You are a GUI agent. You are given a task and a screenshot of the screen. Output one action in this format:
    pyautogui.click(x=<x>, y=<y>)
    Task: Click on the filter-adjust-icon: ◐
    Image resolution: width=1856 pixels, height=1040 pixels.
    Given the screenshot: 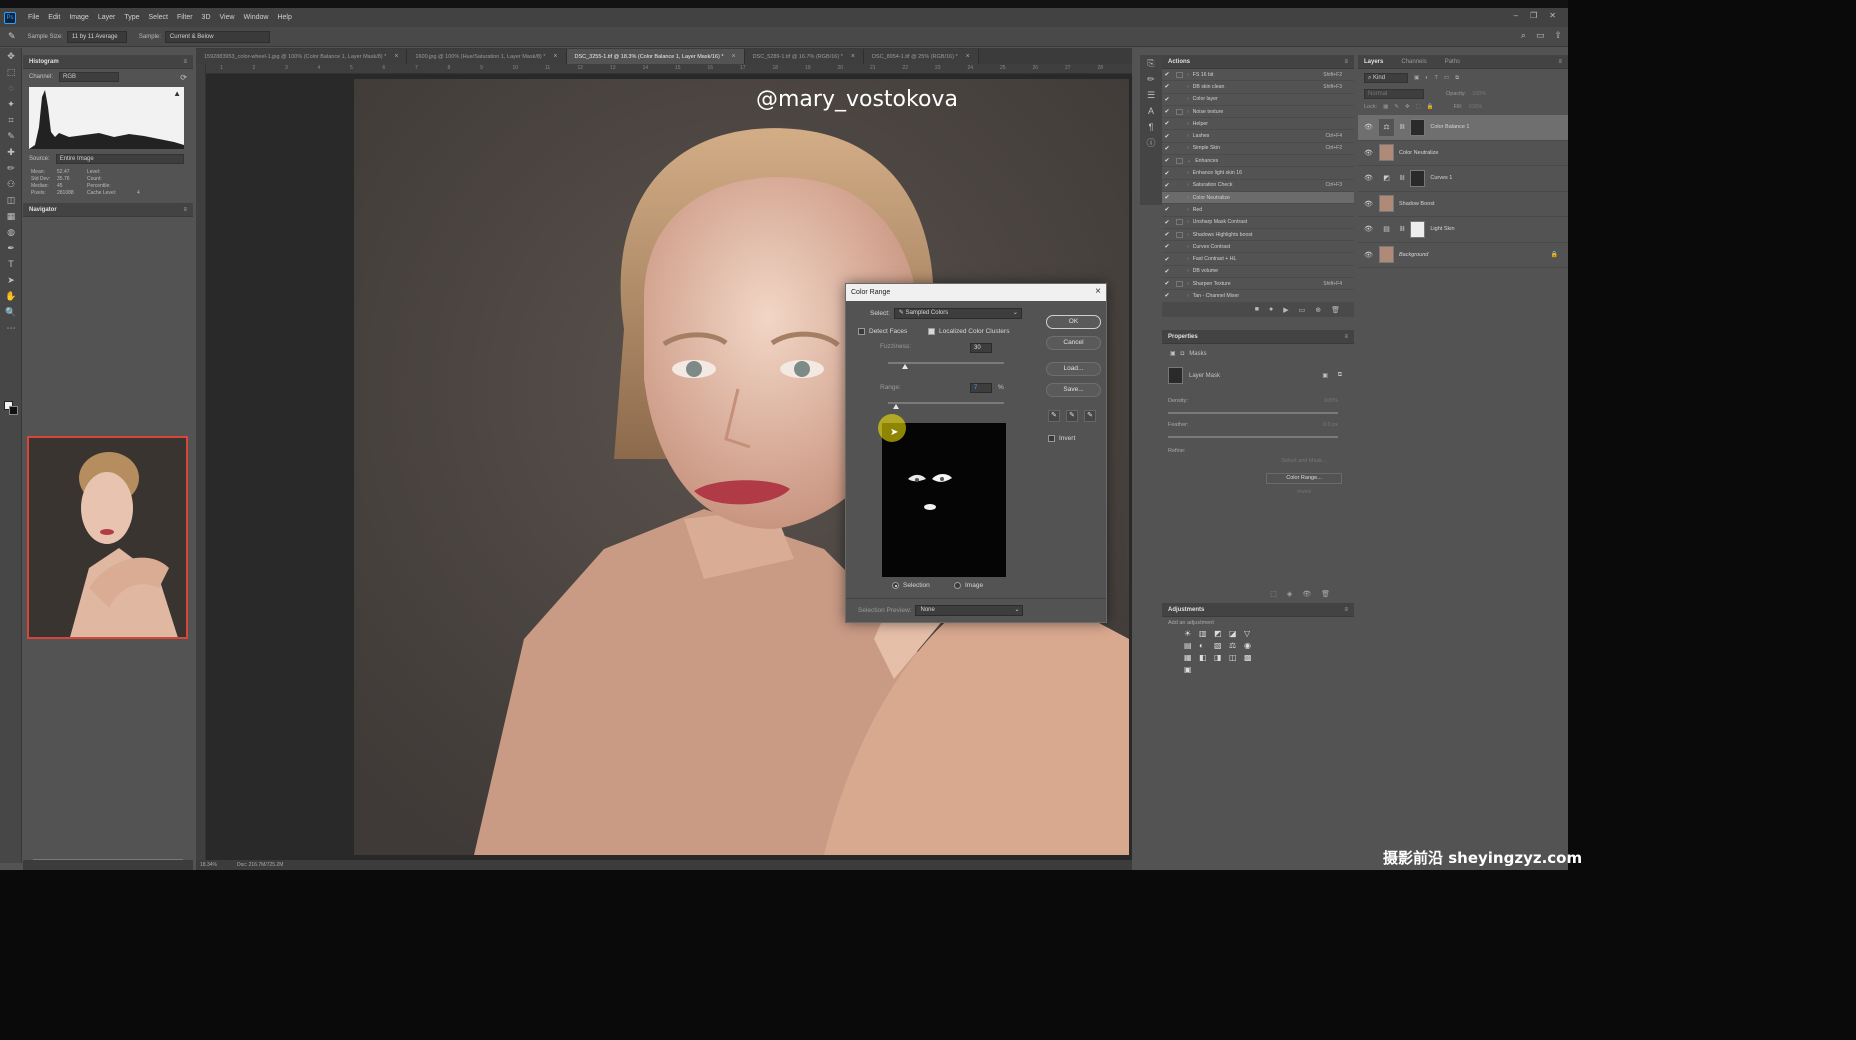 What is the action you would take?
    pyautogui.click(x=1426, y=78)
    